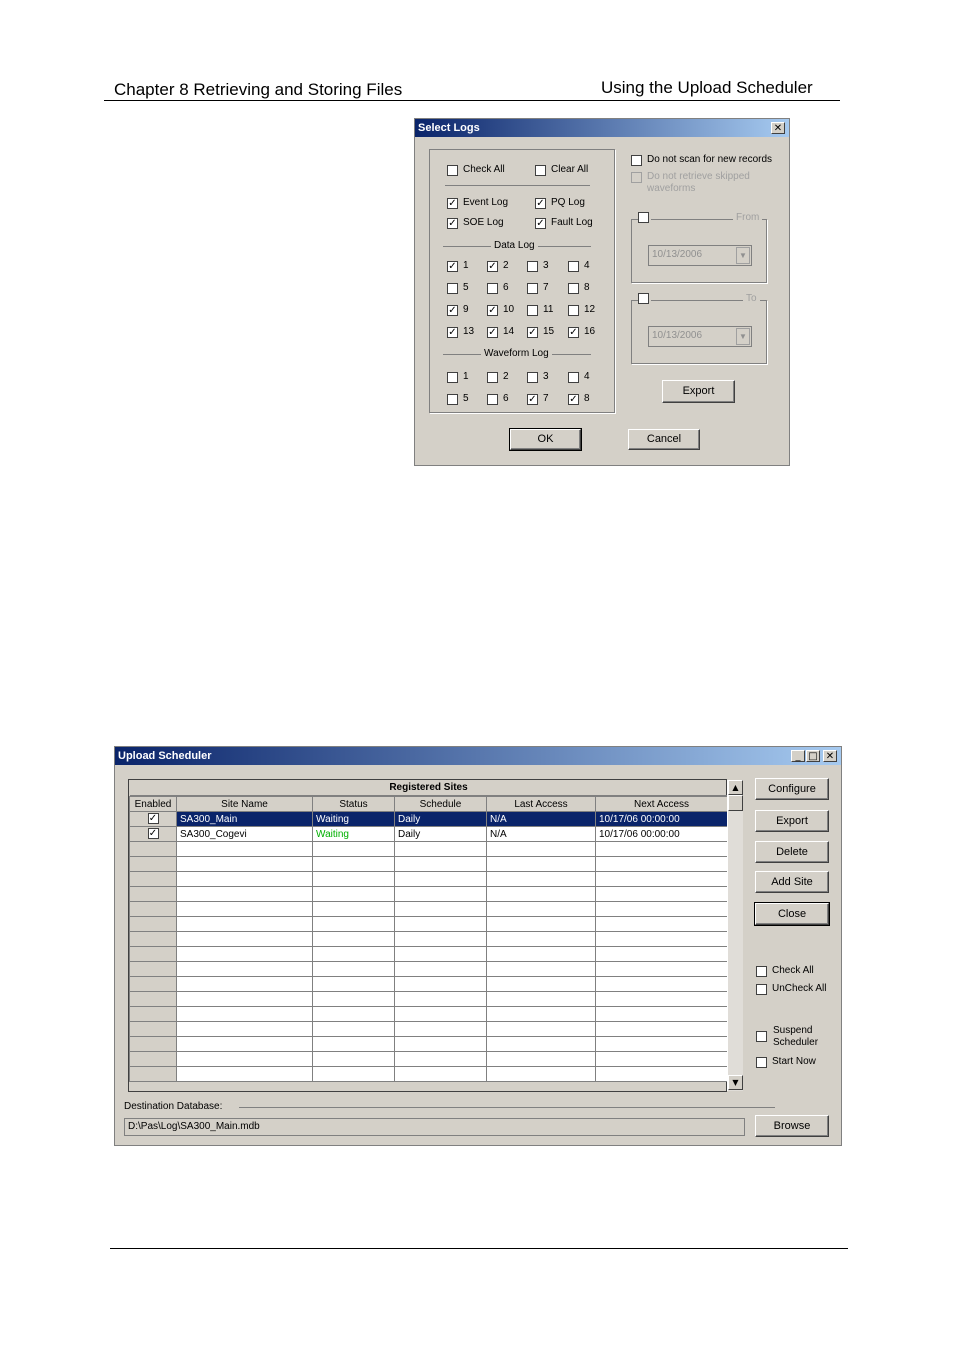  Describe the element at coordinates (545, 439) in the screenshot. I see `ok-button: OK` at that location.